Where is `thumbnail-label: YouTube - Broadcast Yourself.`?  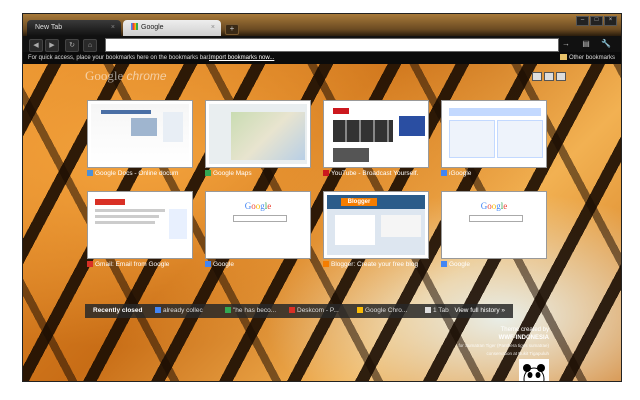 thumbnail-label: YouTube - Broadcast Yourself. is located at coordinates (376, 173).